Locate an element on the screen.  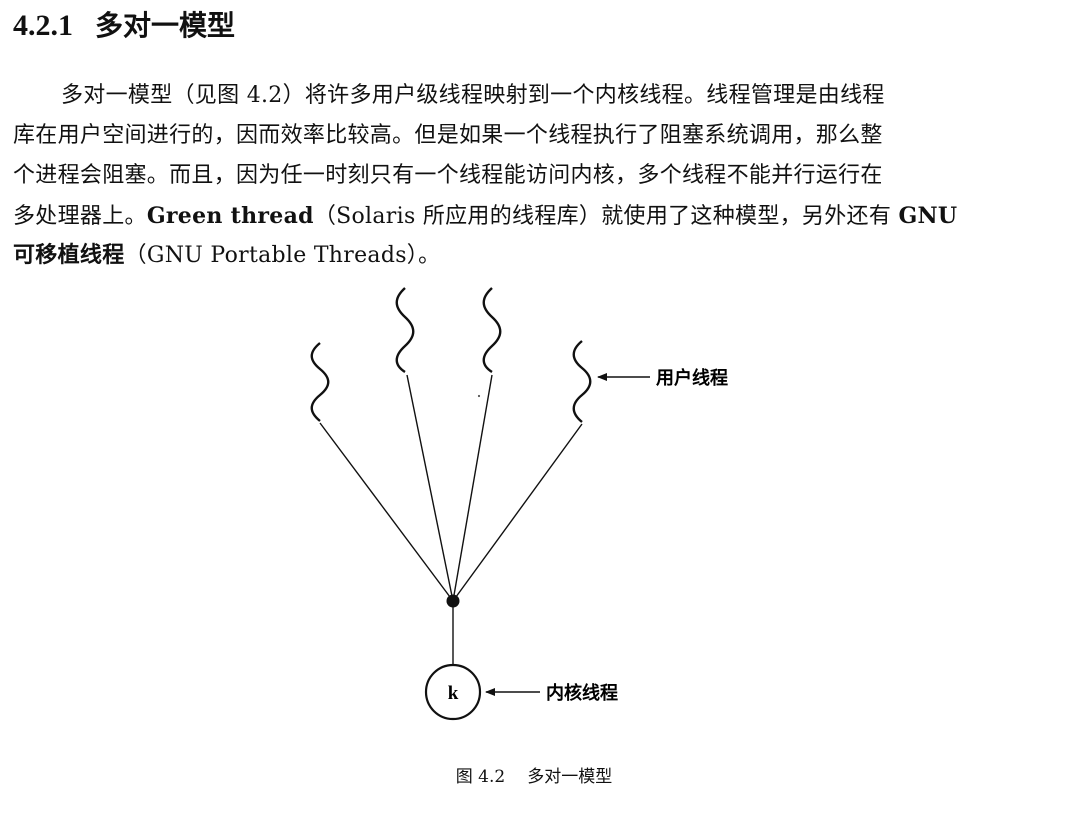
paragraph-text: 库在用户空间进行的，因而效率比较高。但是如果一个线程执行了阻塞系统调用，那么整 is located at coordinates (448, 135).